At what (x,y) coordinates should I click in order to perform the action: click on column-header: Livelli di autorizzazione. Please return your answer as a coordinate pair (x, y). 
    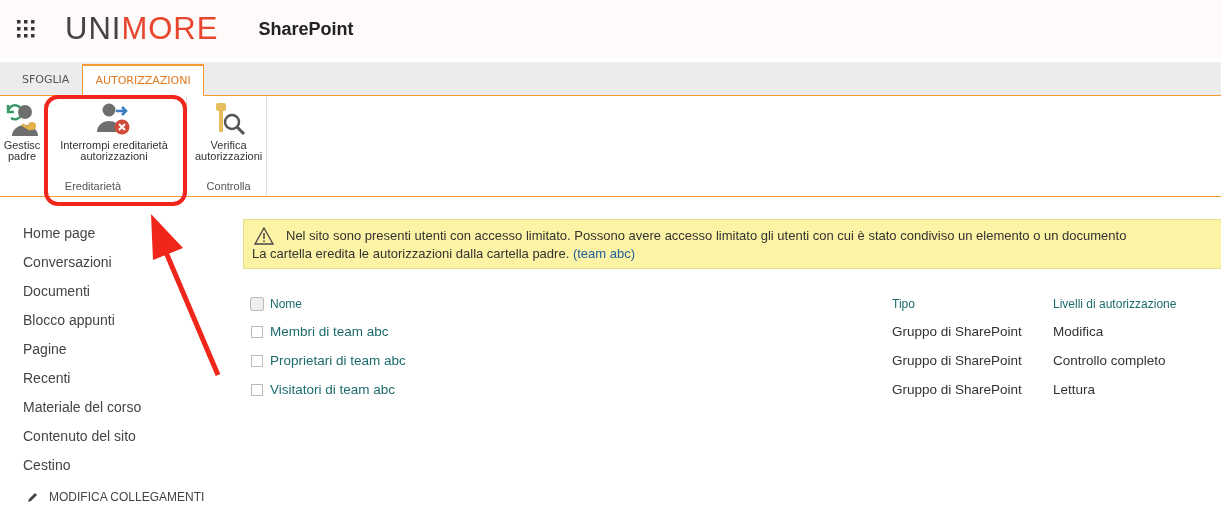
    Looking at the image, I should click on (1115, 304).